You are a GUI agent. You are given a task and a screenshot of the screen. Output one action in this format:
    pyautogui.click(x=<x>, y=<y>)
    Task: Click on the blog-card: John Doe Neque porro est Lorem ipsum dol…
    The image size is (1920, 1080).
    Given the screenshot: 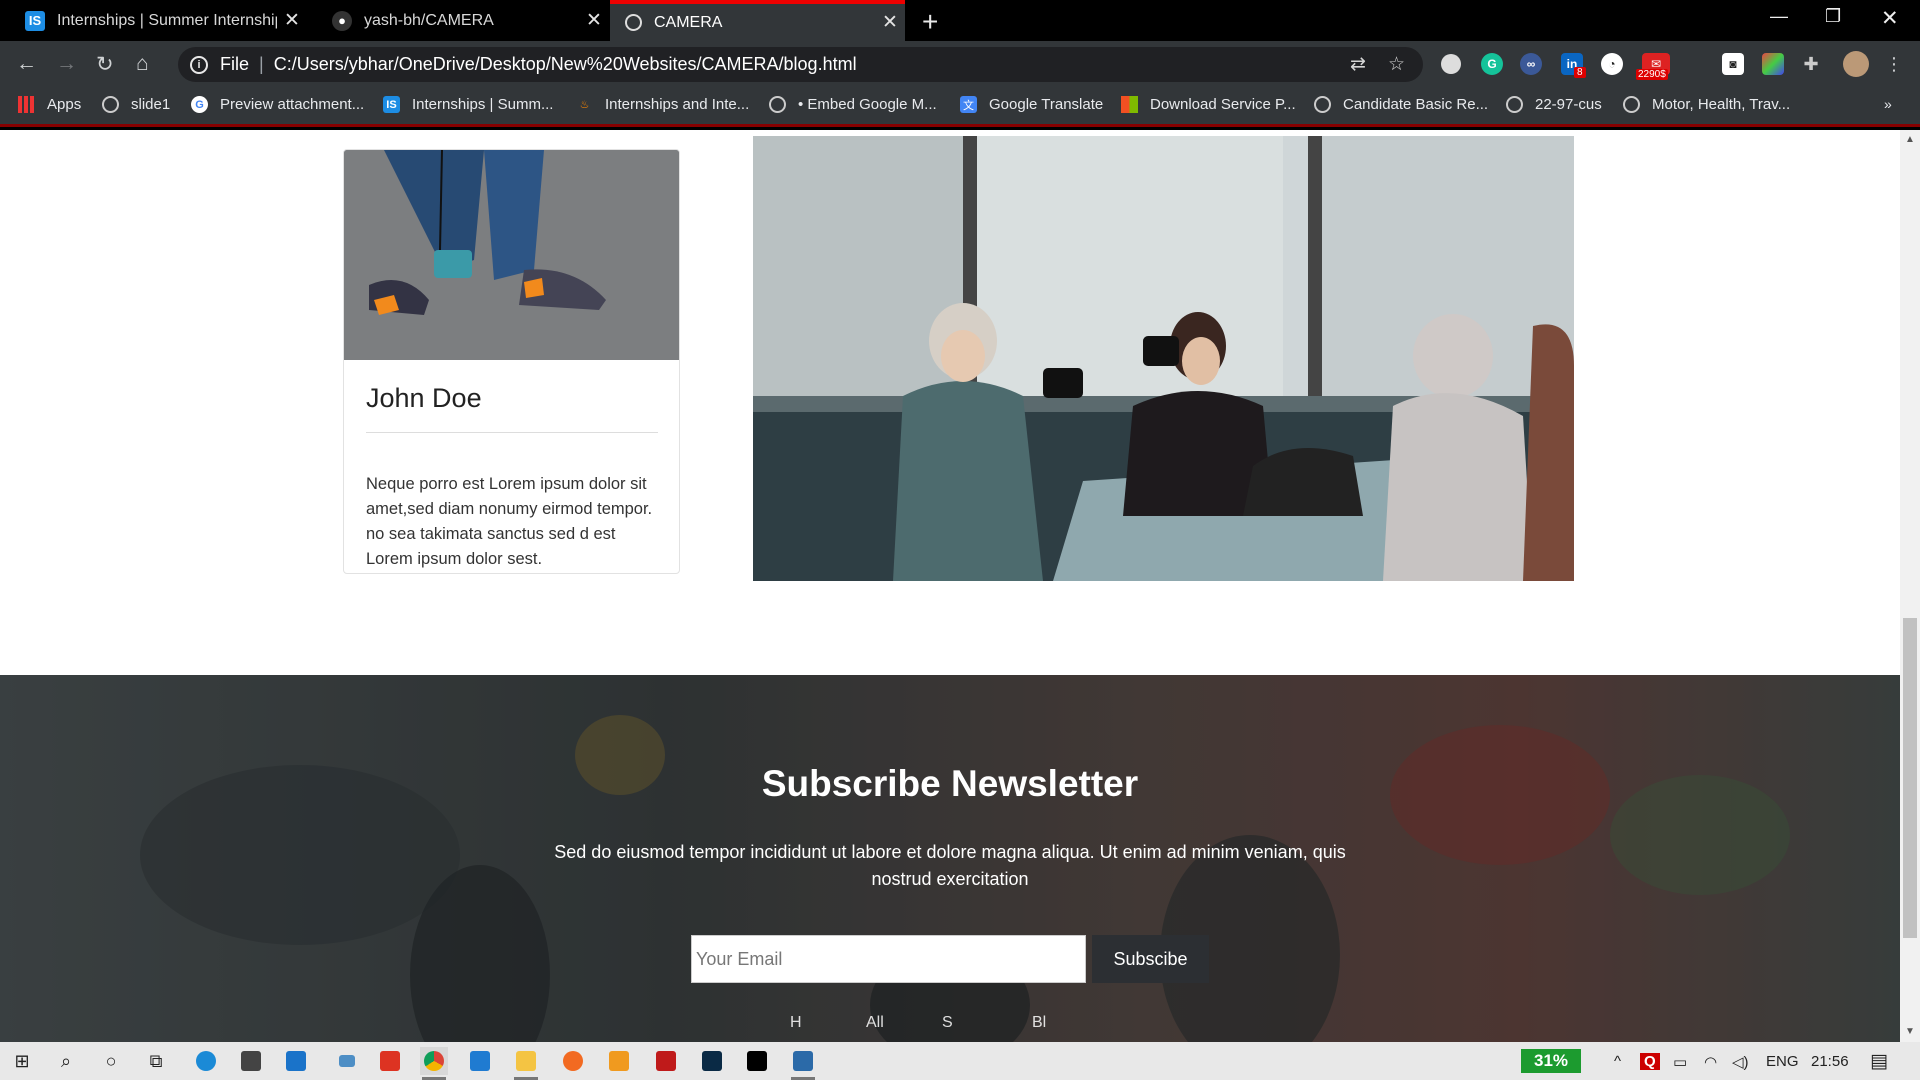 What is the action you would take?
    pyautogui.click(x=511, y=361)
    